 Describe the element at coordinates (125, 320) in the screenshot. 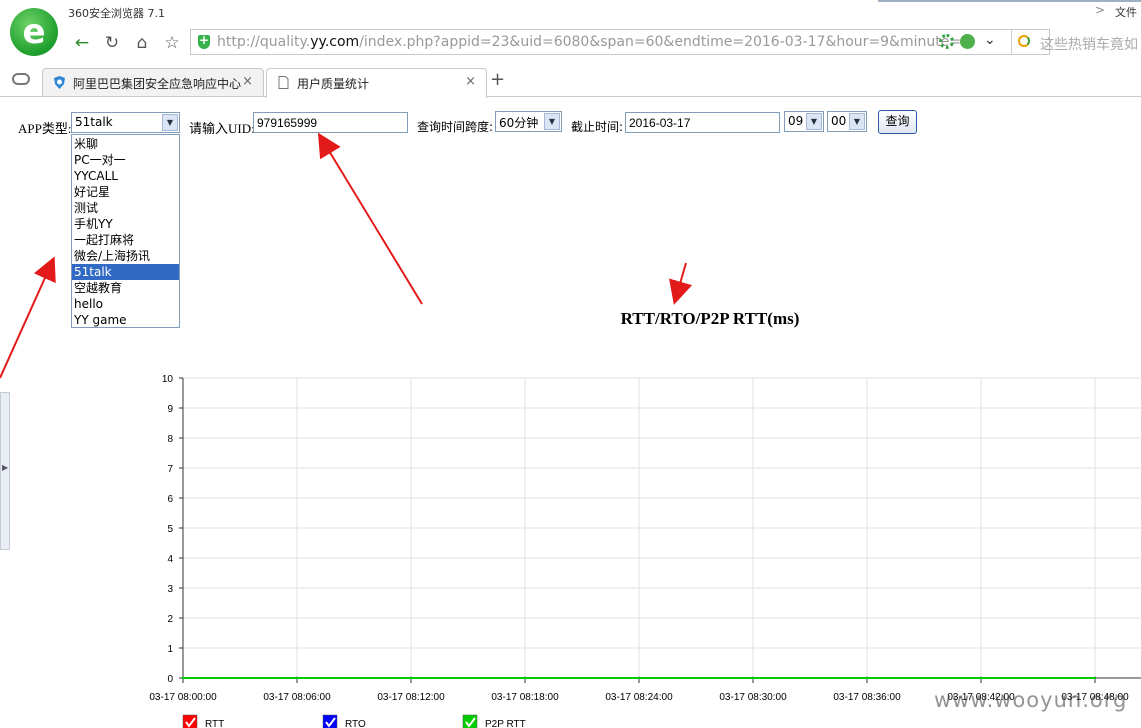

I see `app-option: YY game` at that location.